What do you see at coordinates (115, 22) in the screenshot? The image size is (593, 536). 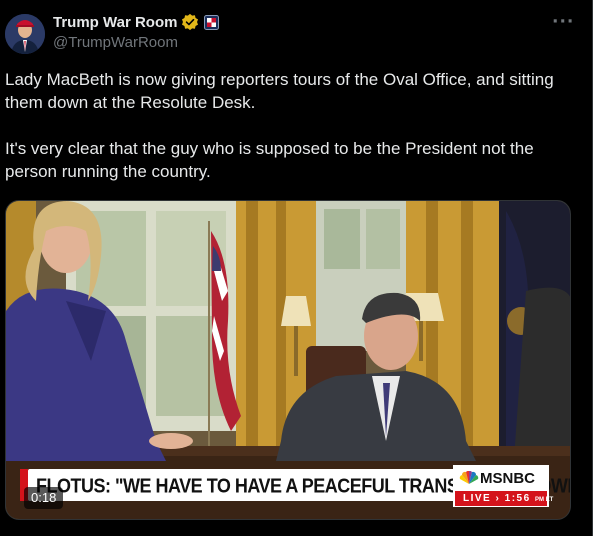 I see `display-name: Trump War Room` at bounding box center [115, 22].